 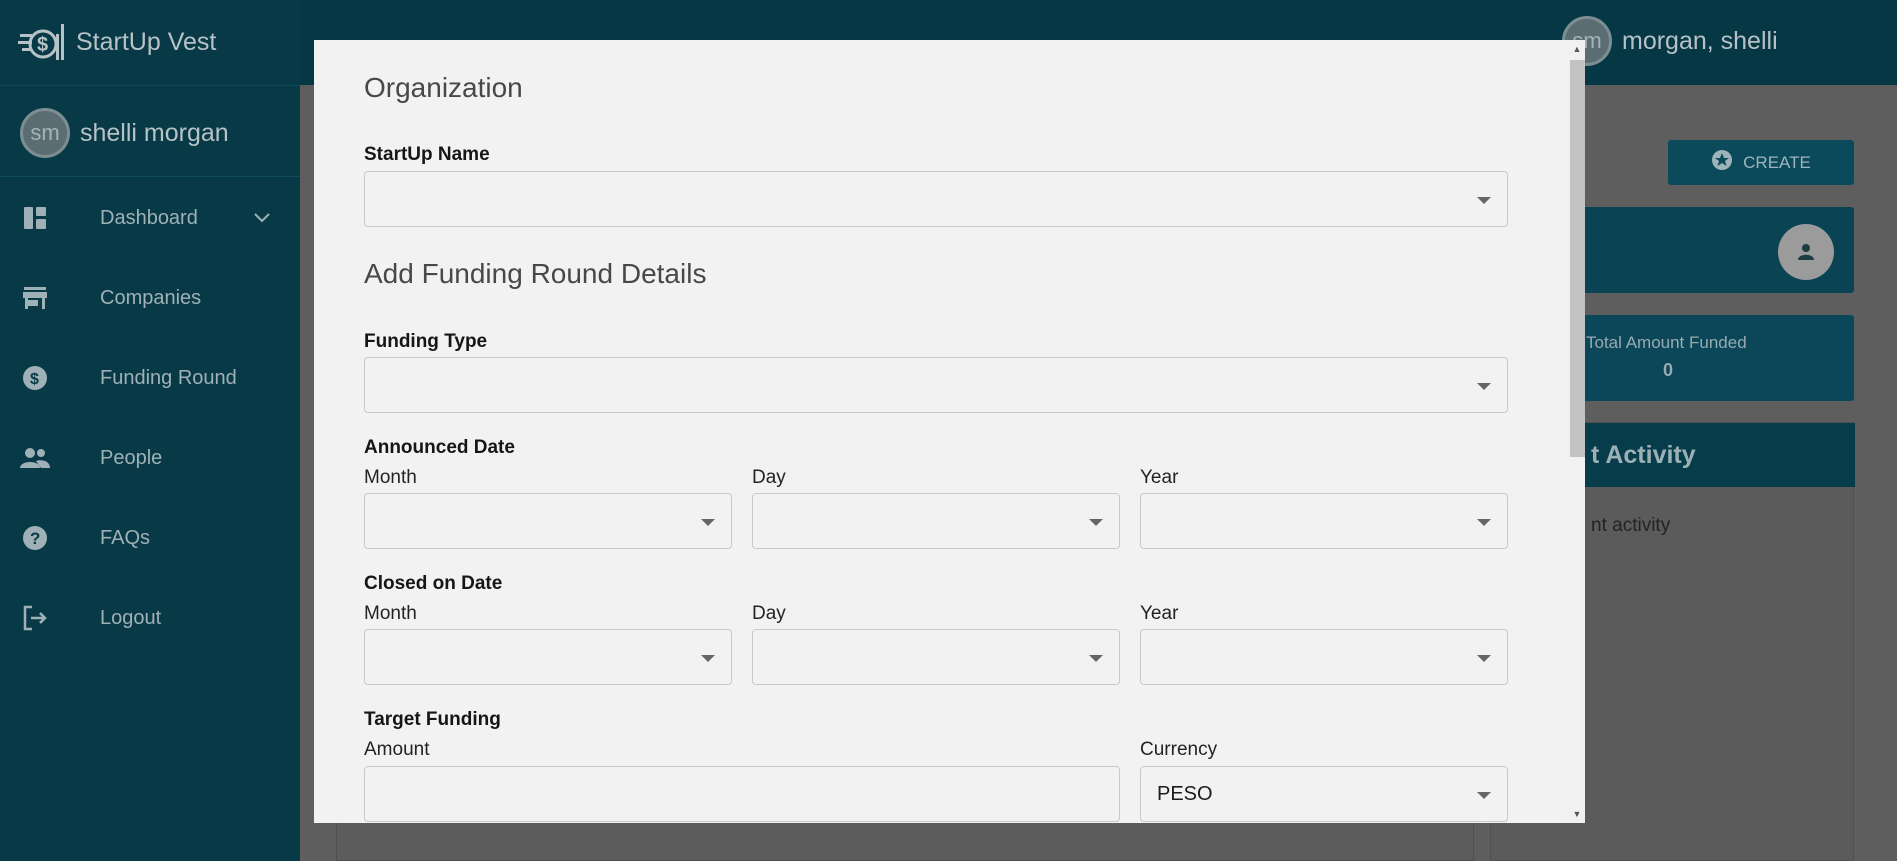 What do you see at coordinates (936, 385) in the screenshot?
I see `funding-type-select` at bounding box center [936, 385].